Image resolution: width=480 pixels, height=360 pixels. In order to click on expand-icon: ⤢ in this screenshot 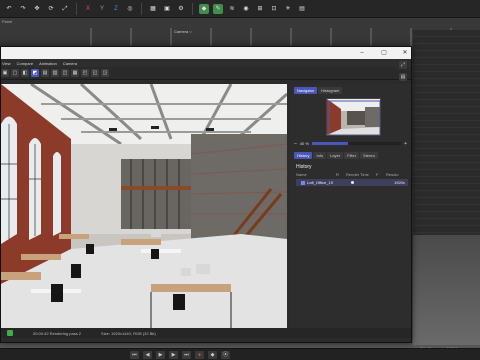, I will do `click(403, 65)`.